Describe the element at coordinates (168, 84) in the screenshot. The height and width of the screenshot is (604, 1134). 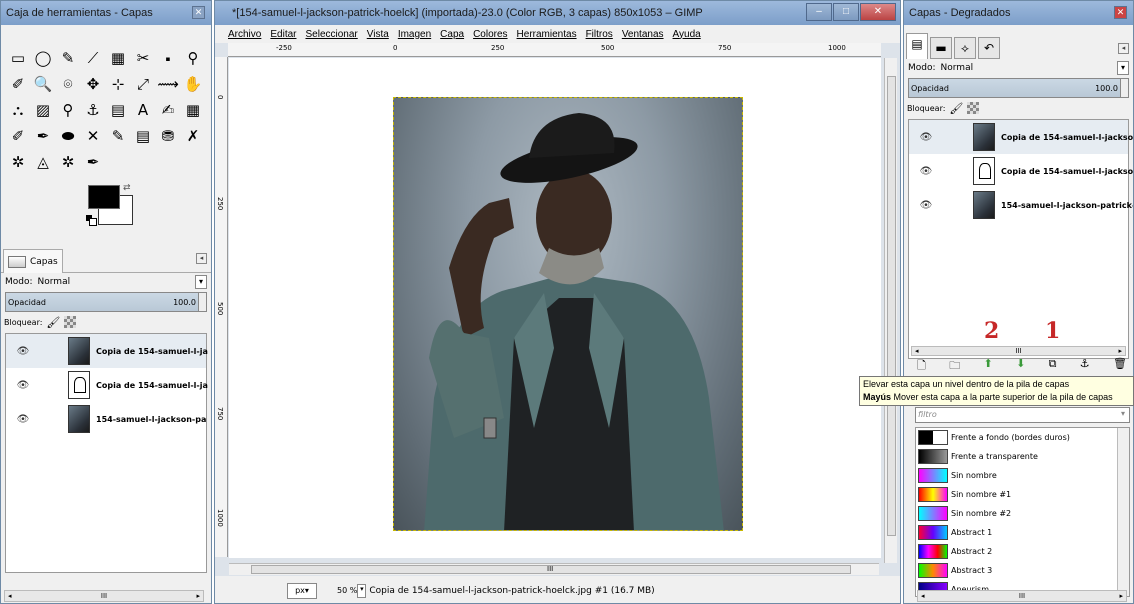
I see `tool-icon: ⟿` at that location.